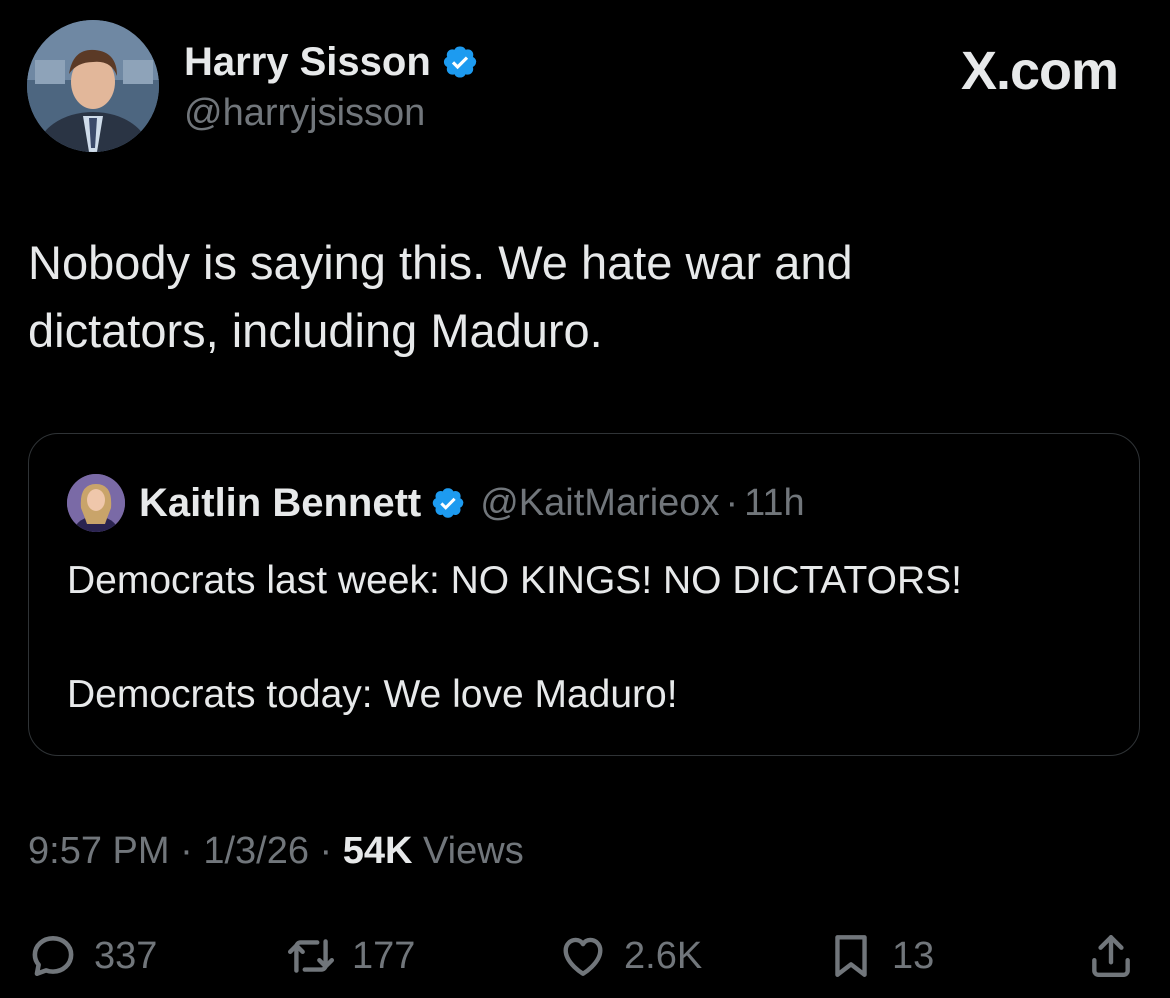 This screenshot has height=998, width=1170. I want to click on bookmark-count: 13, so click(913, 955).